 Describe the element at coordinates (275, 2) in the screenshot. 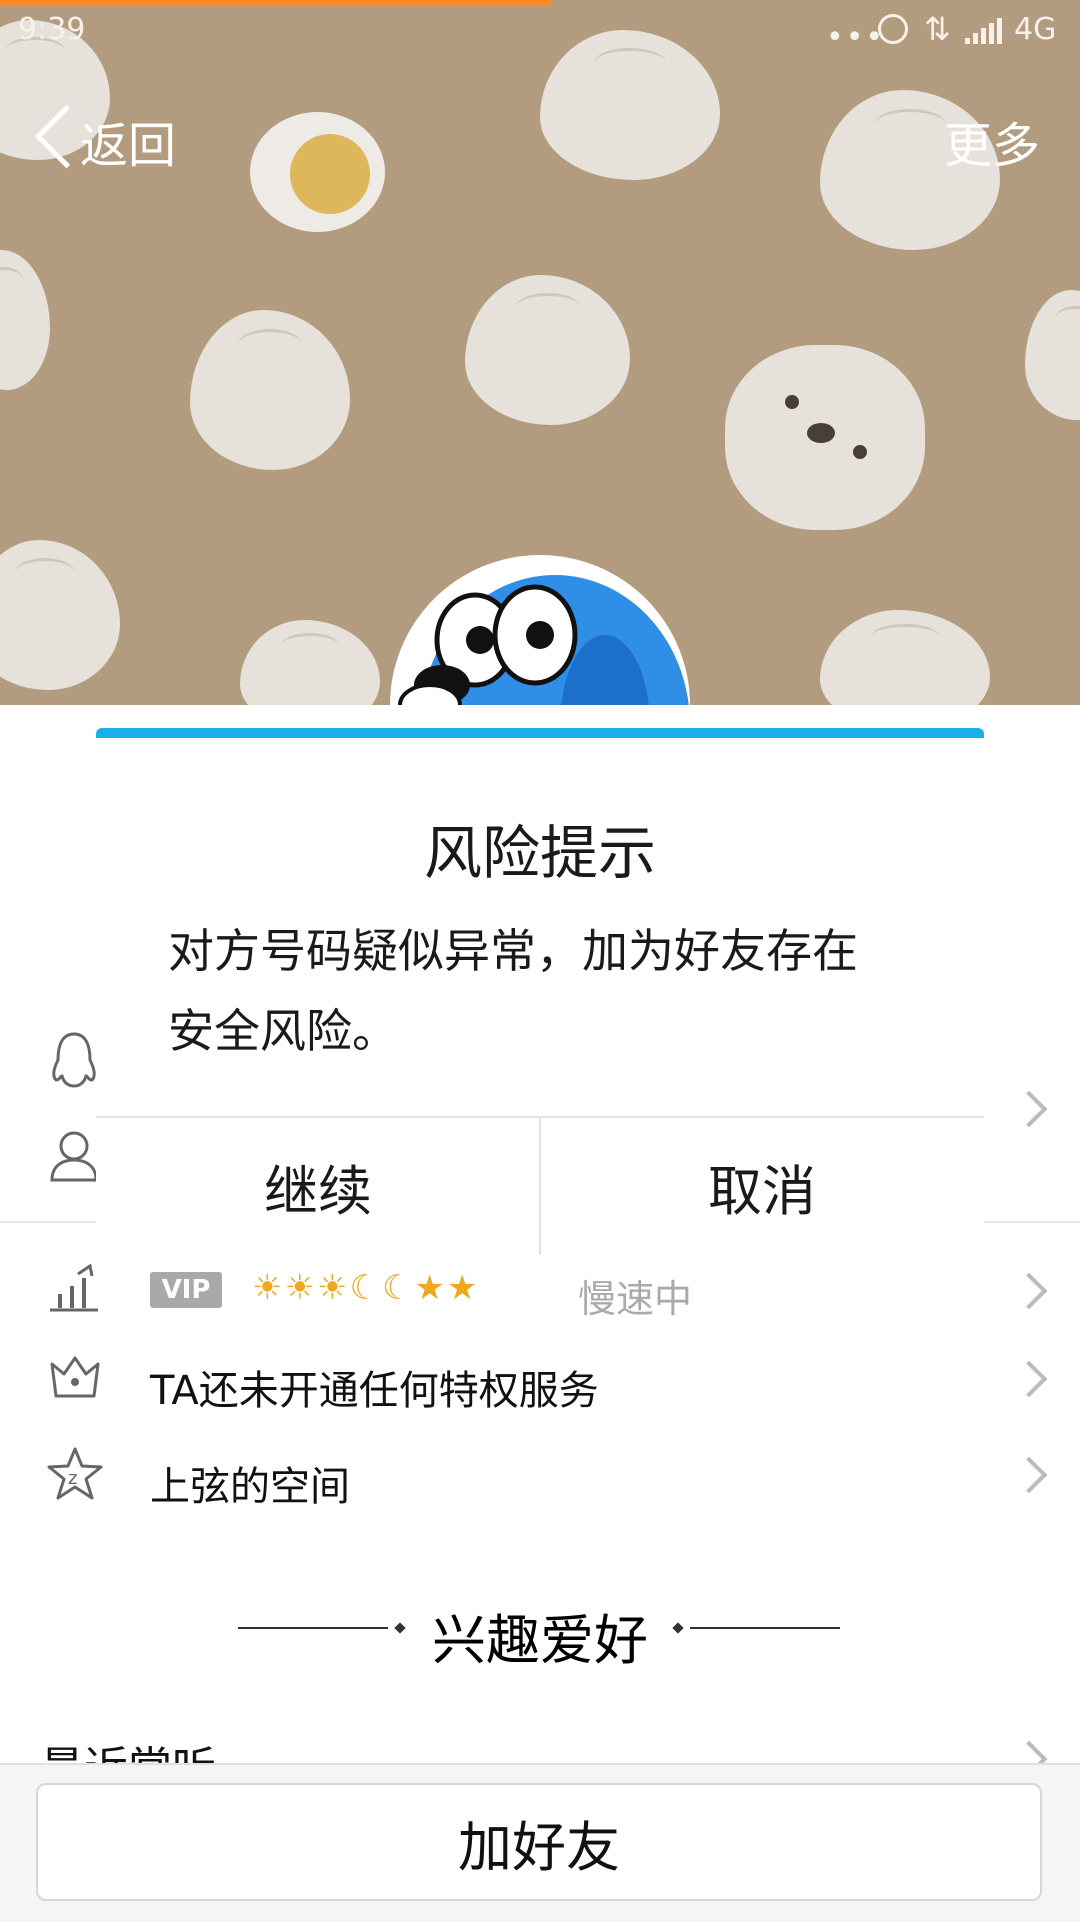

I see `page-load-progress` at that location.